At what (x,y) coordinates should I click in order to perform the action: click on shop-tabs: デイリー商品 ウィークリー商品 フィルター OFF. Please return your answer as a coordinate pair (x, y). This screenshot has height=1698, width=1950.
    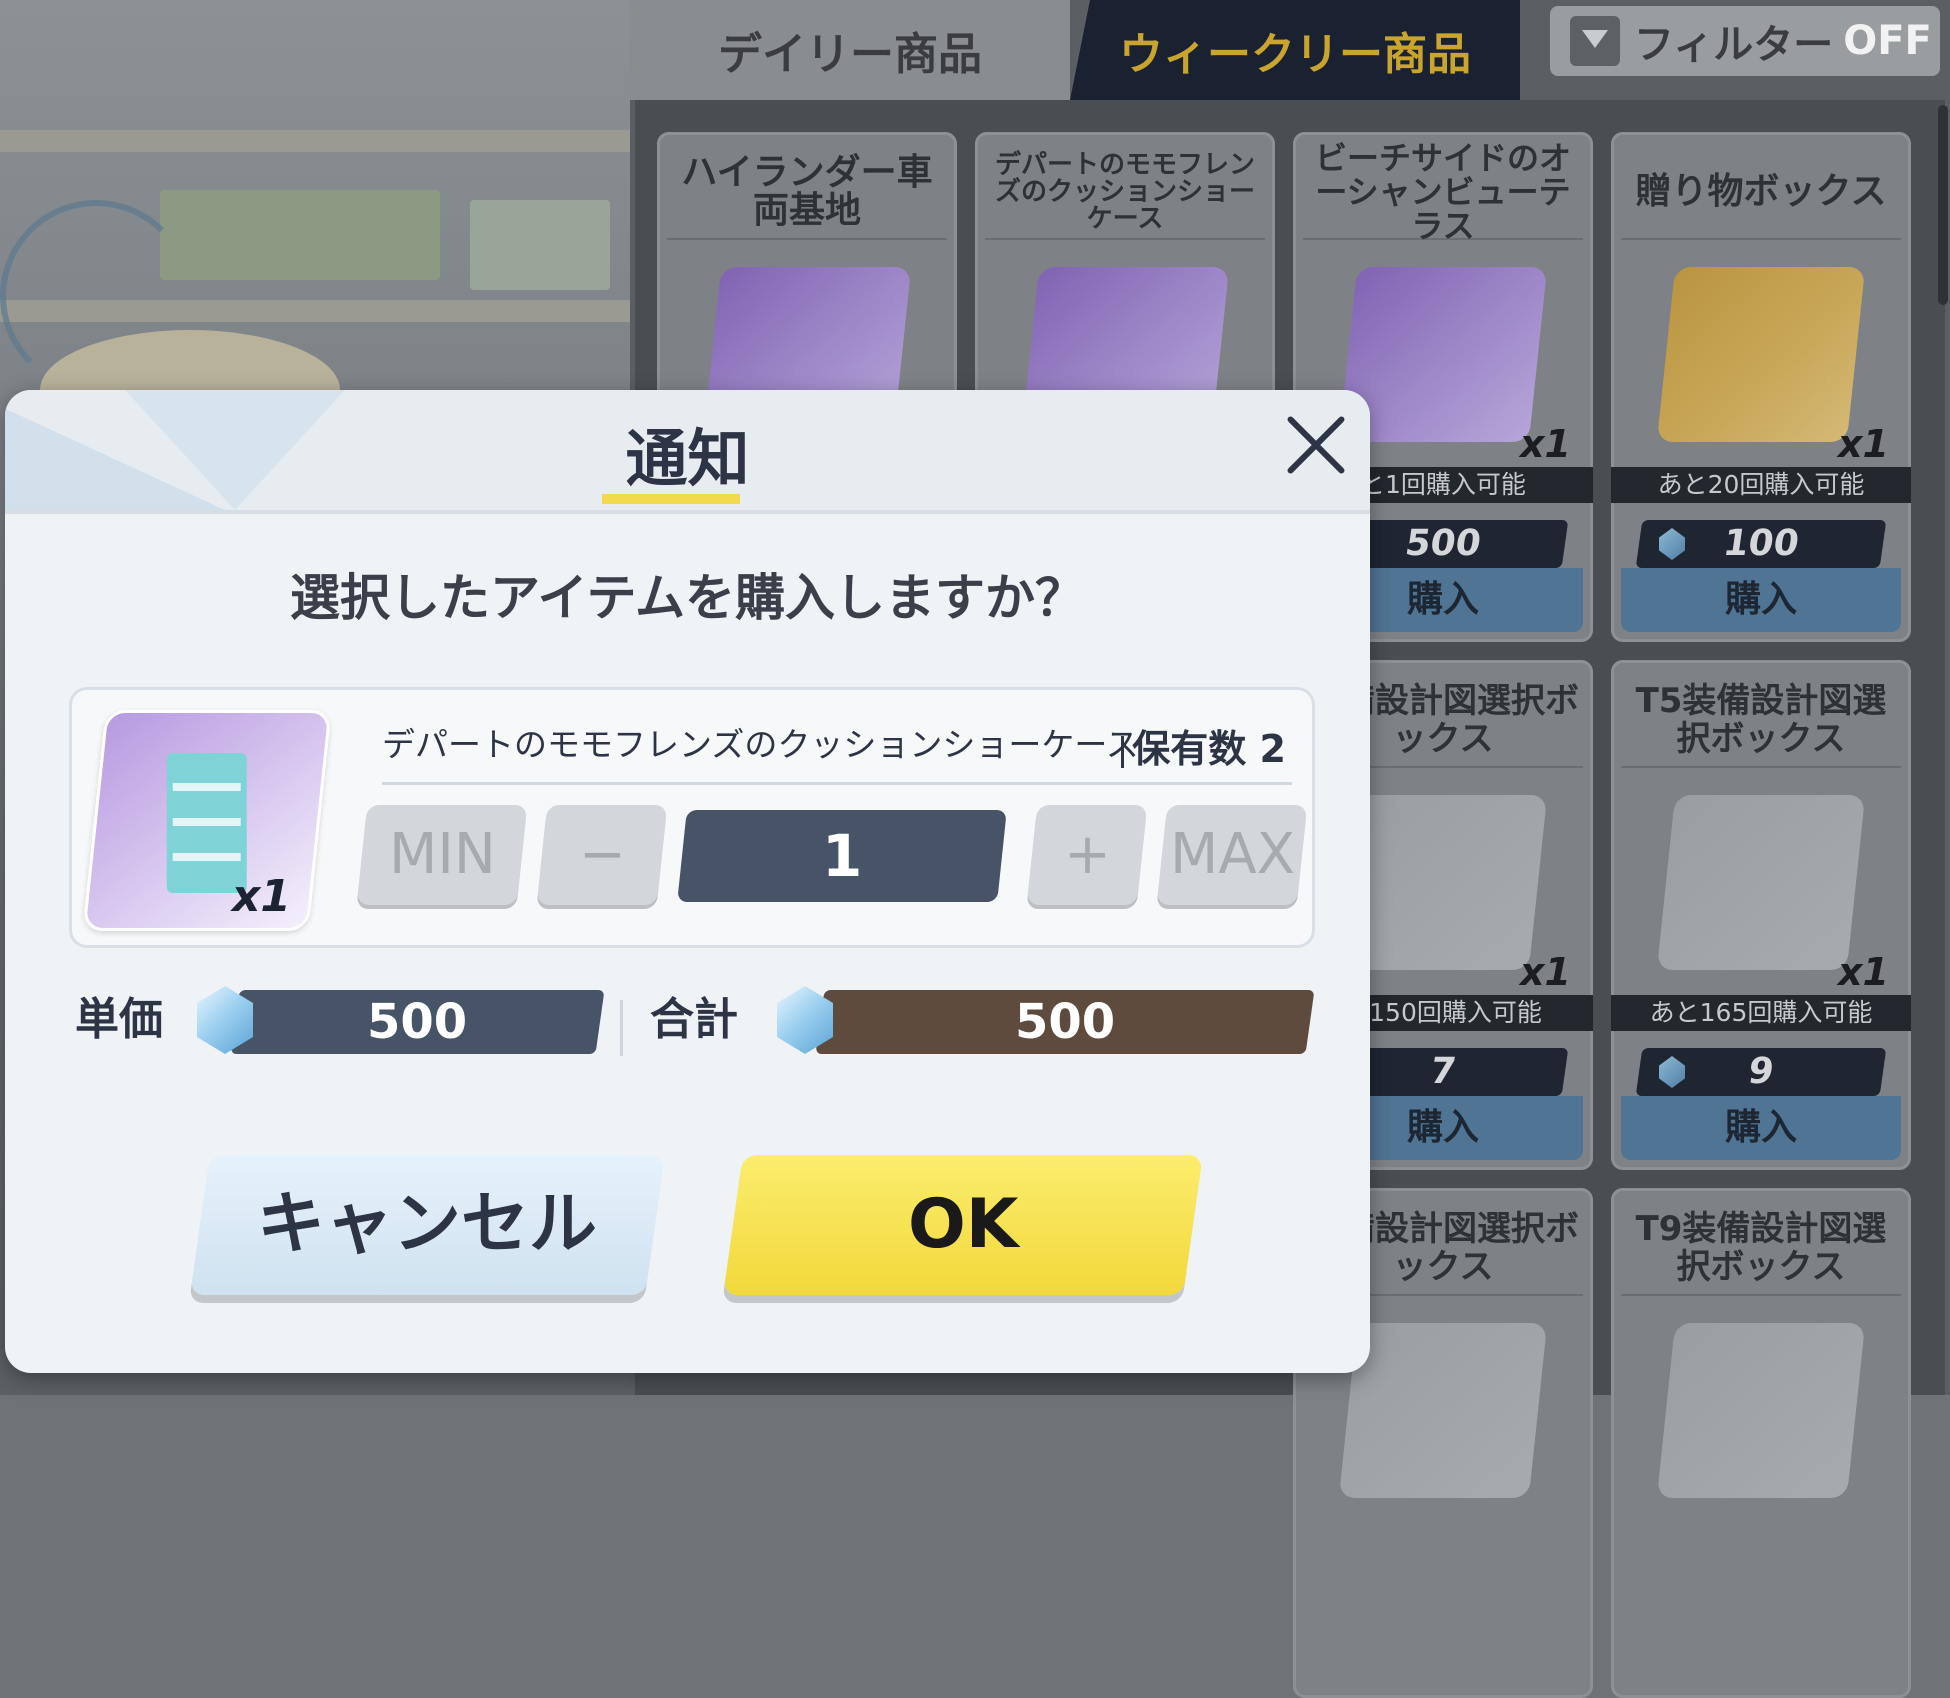
    Looking at the image, I should click on (1290, 50).